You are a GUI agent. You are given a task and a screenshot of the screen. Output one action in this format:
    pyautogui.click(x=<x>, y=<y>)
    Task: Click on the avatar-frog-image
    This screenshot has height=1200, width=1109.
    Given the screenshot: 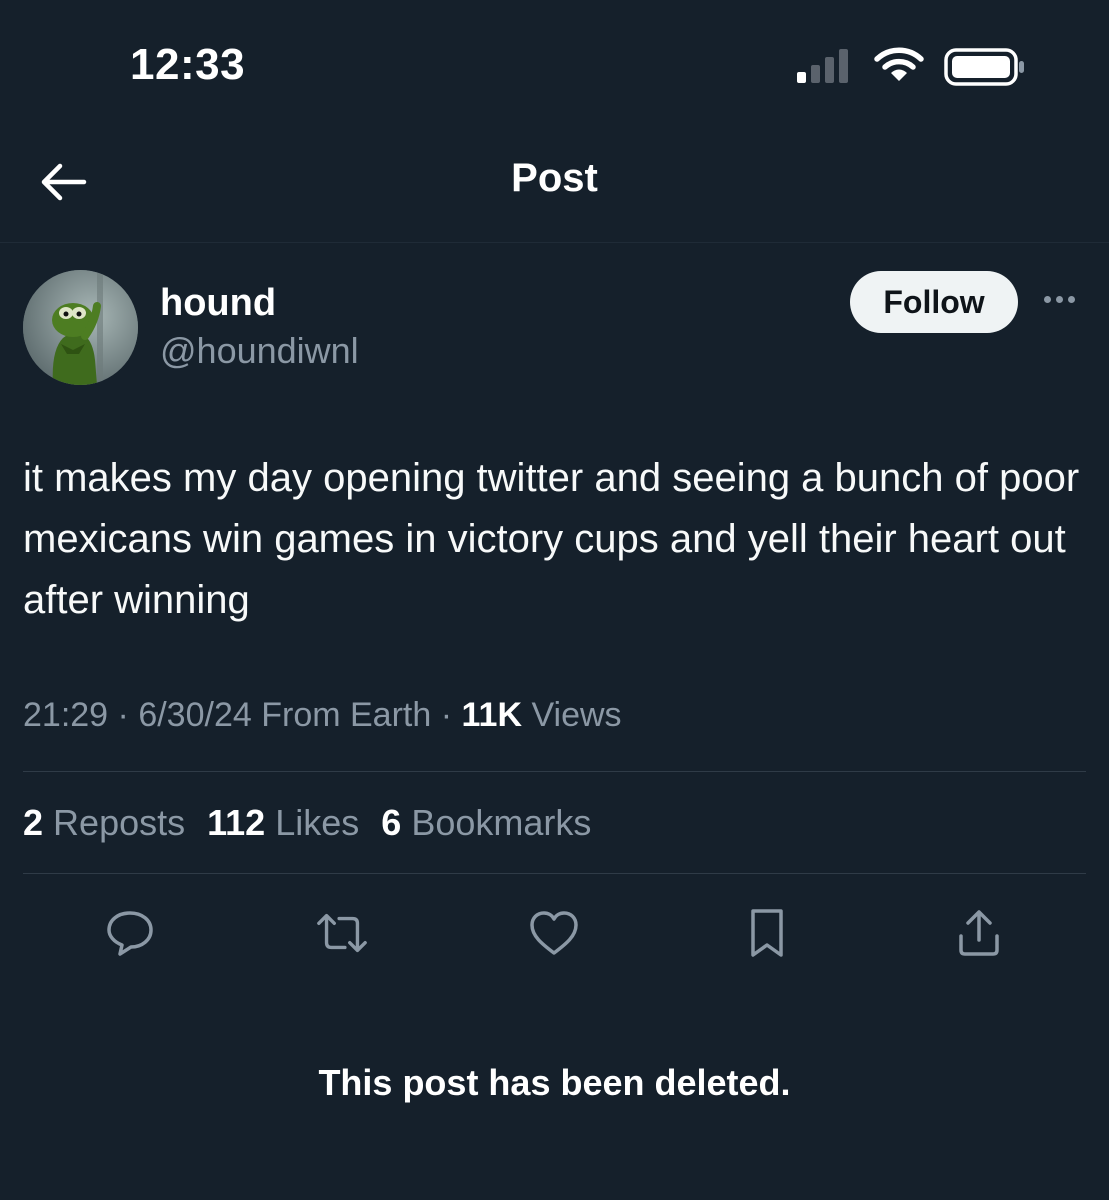 What is the action you would take?
    pyautogui.click(x=80, y=327)
    